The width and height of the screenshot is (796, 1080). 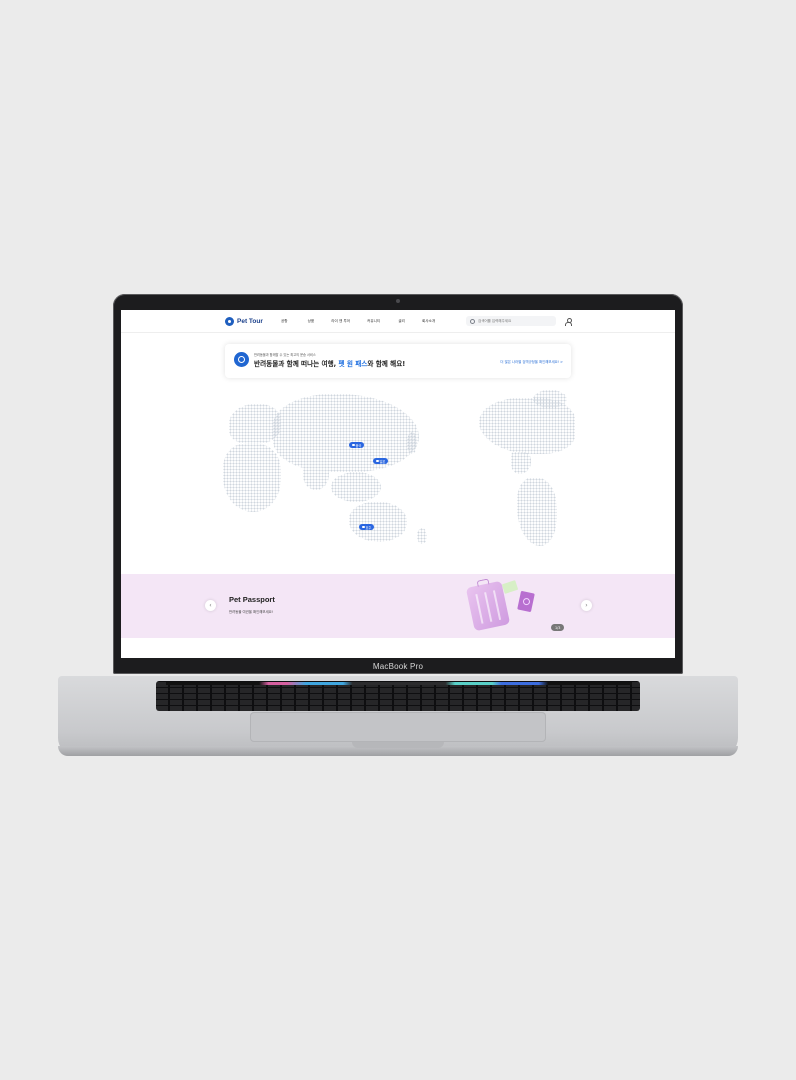 What do you see at coordinates (521, 463) in the screenshot?
I see `map-central-america` at bounding box center [521, 463].